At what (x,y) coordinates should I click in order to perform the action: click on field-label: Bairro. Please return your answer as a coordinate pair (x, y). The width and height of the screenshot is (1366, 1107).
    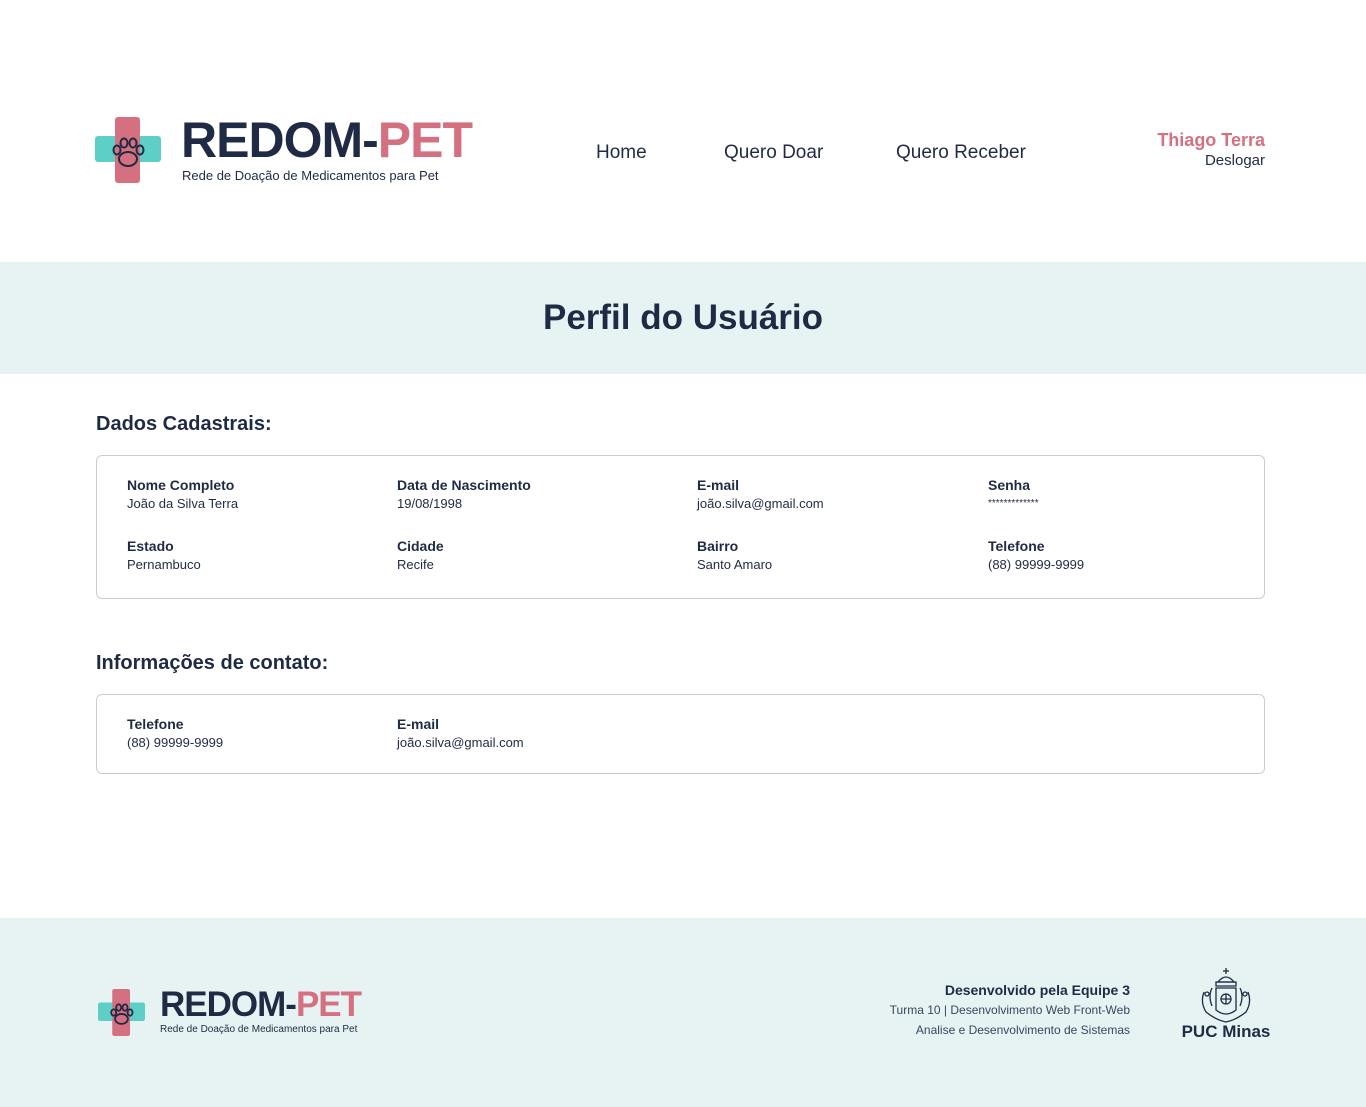
    Looking at the image, I should click on (718, 546).